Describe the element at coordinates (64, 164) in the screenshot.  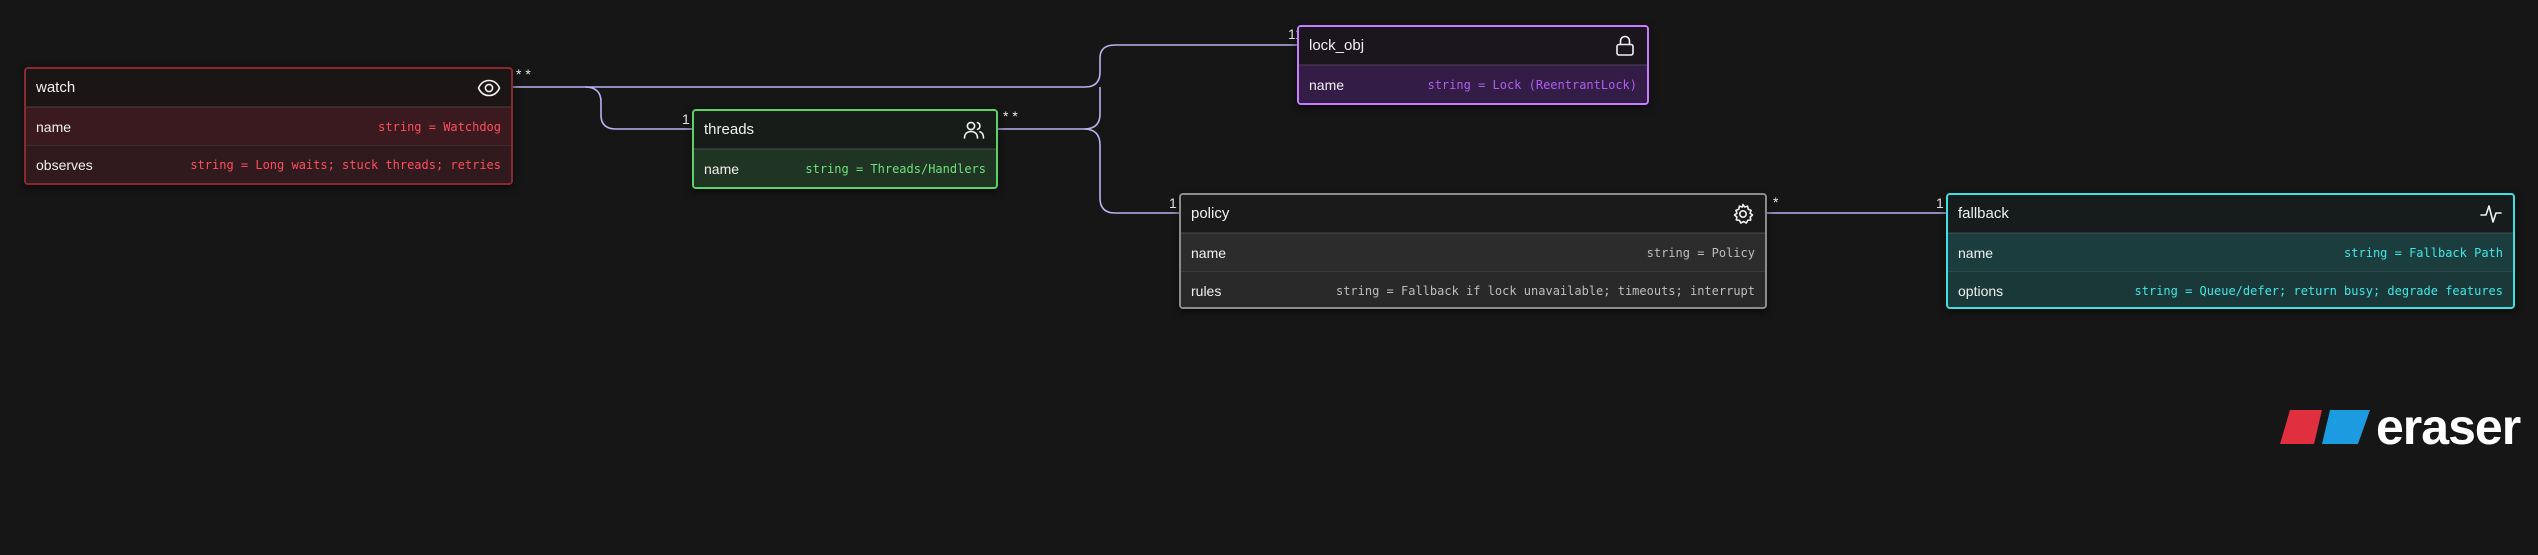
I see `field-name: observes` at that location.